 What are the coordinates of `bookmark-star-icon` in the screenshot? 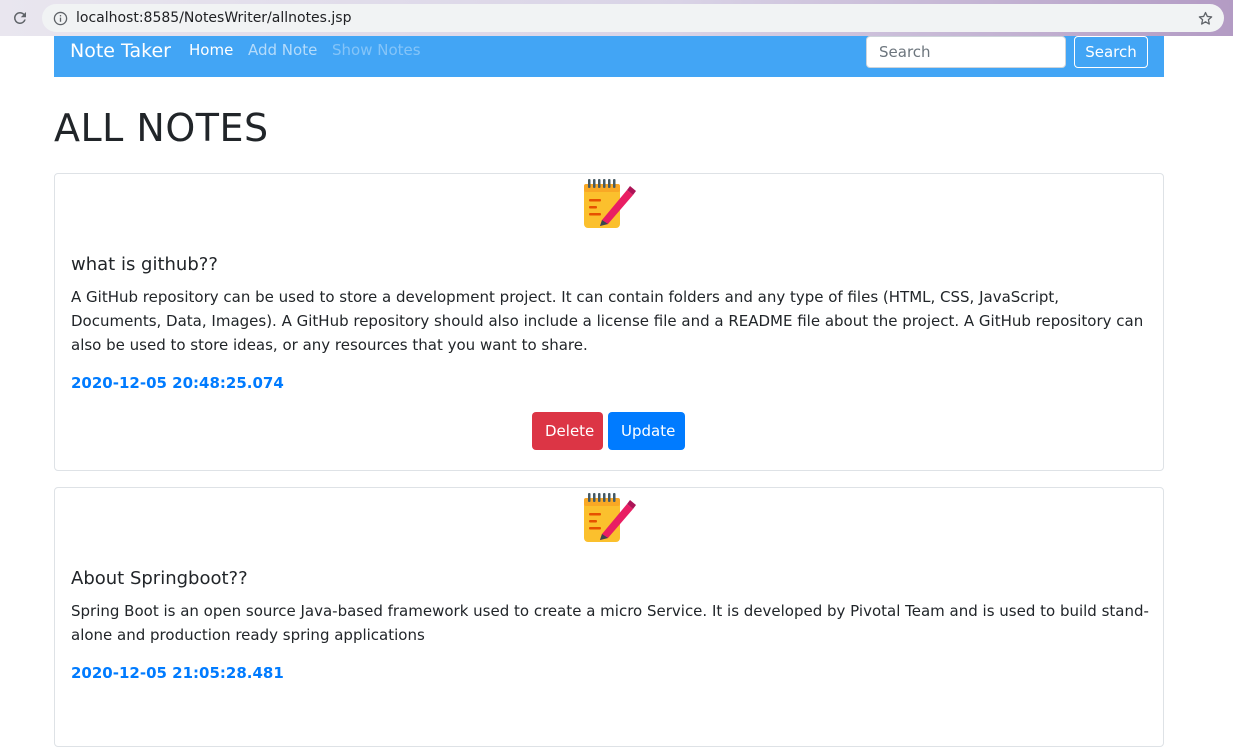 It's located at (1205, 18).